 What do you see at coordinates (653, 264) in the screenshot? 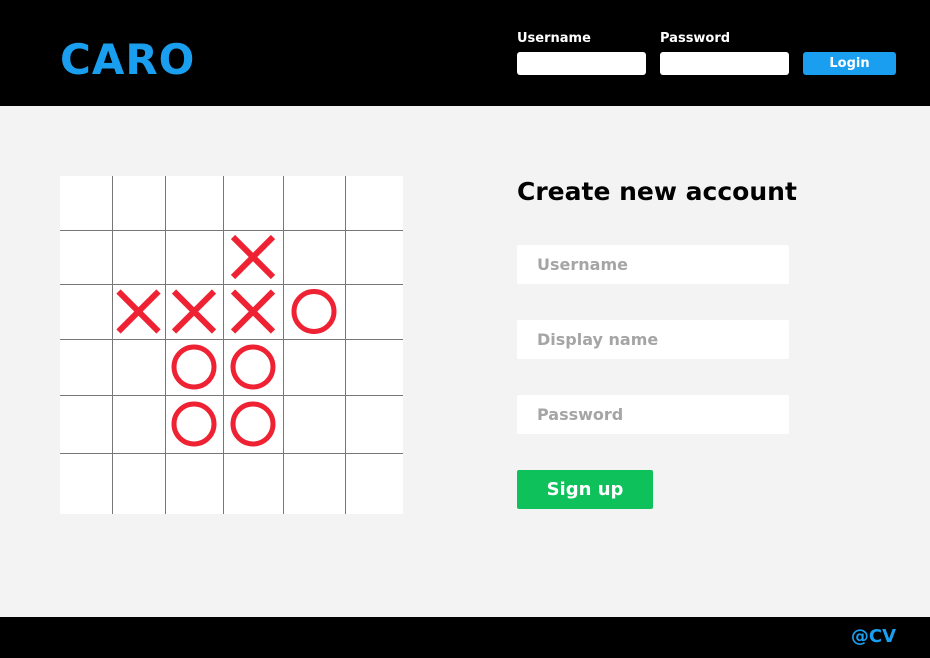
I see `signup-username-input` at bounding box center [653, 264].